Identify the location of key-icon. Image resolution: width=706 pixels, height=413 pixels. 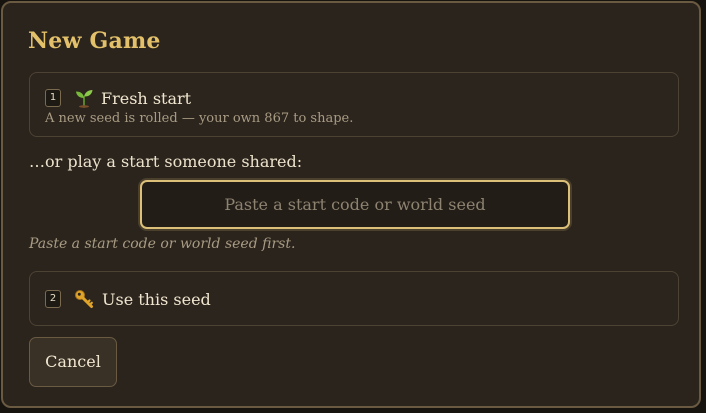
(84, 299).